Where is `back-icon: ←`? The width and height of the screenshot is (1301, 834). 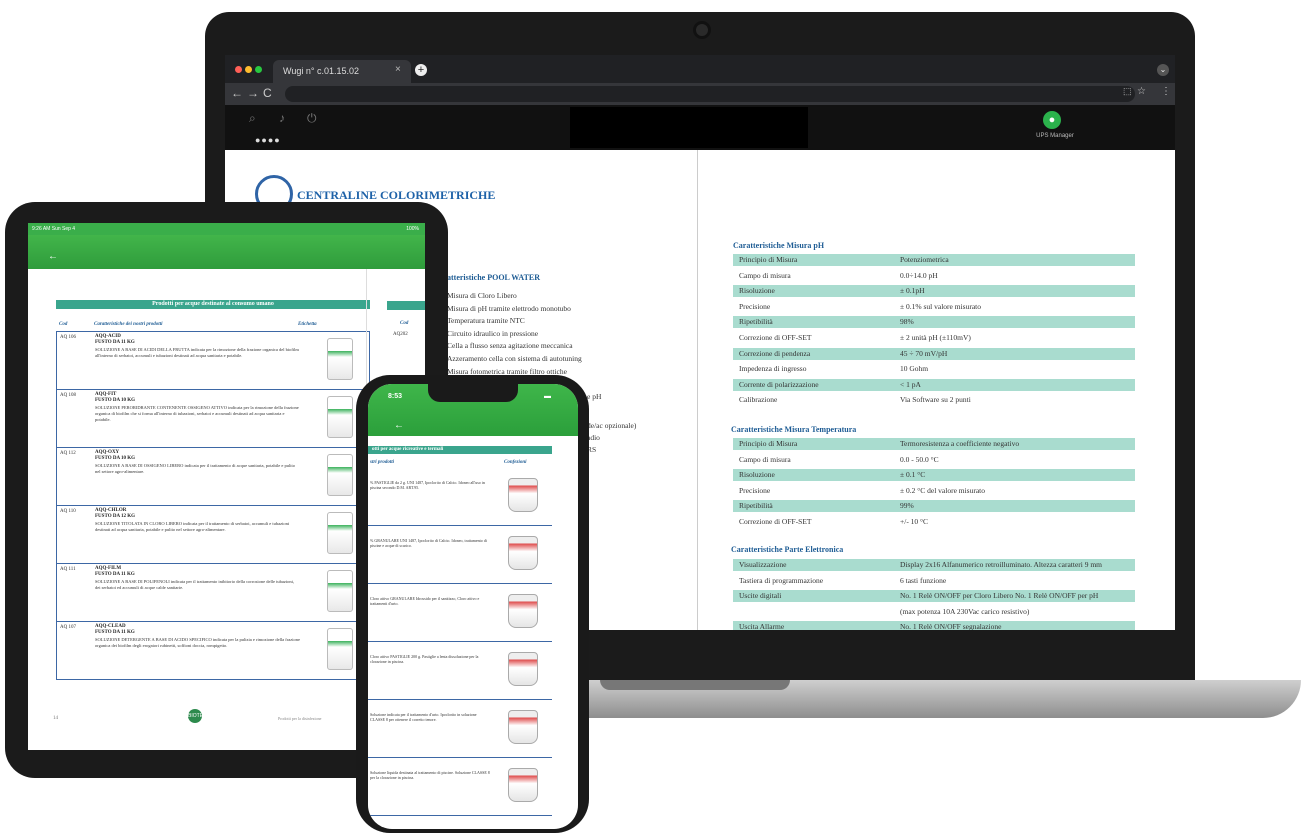
back-icon: ← is located at coordinates (237, 93).